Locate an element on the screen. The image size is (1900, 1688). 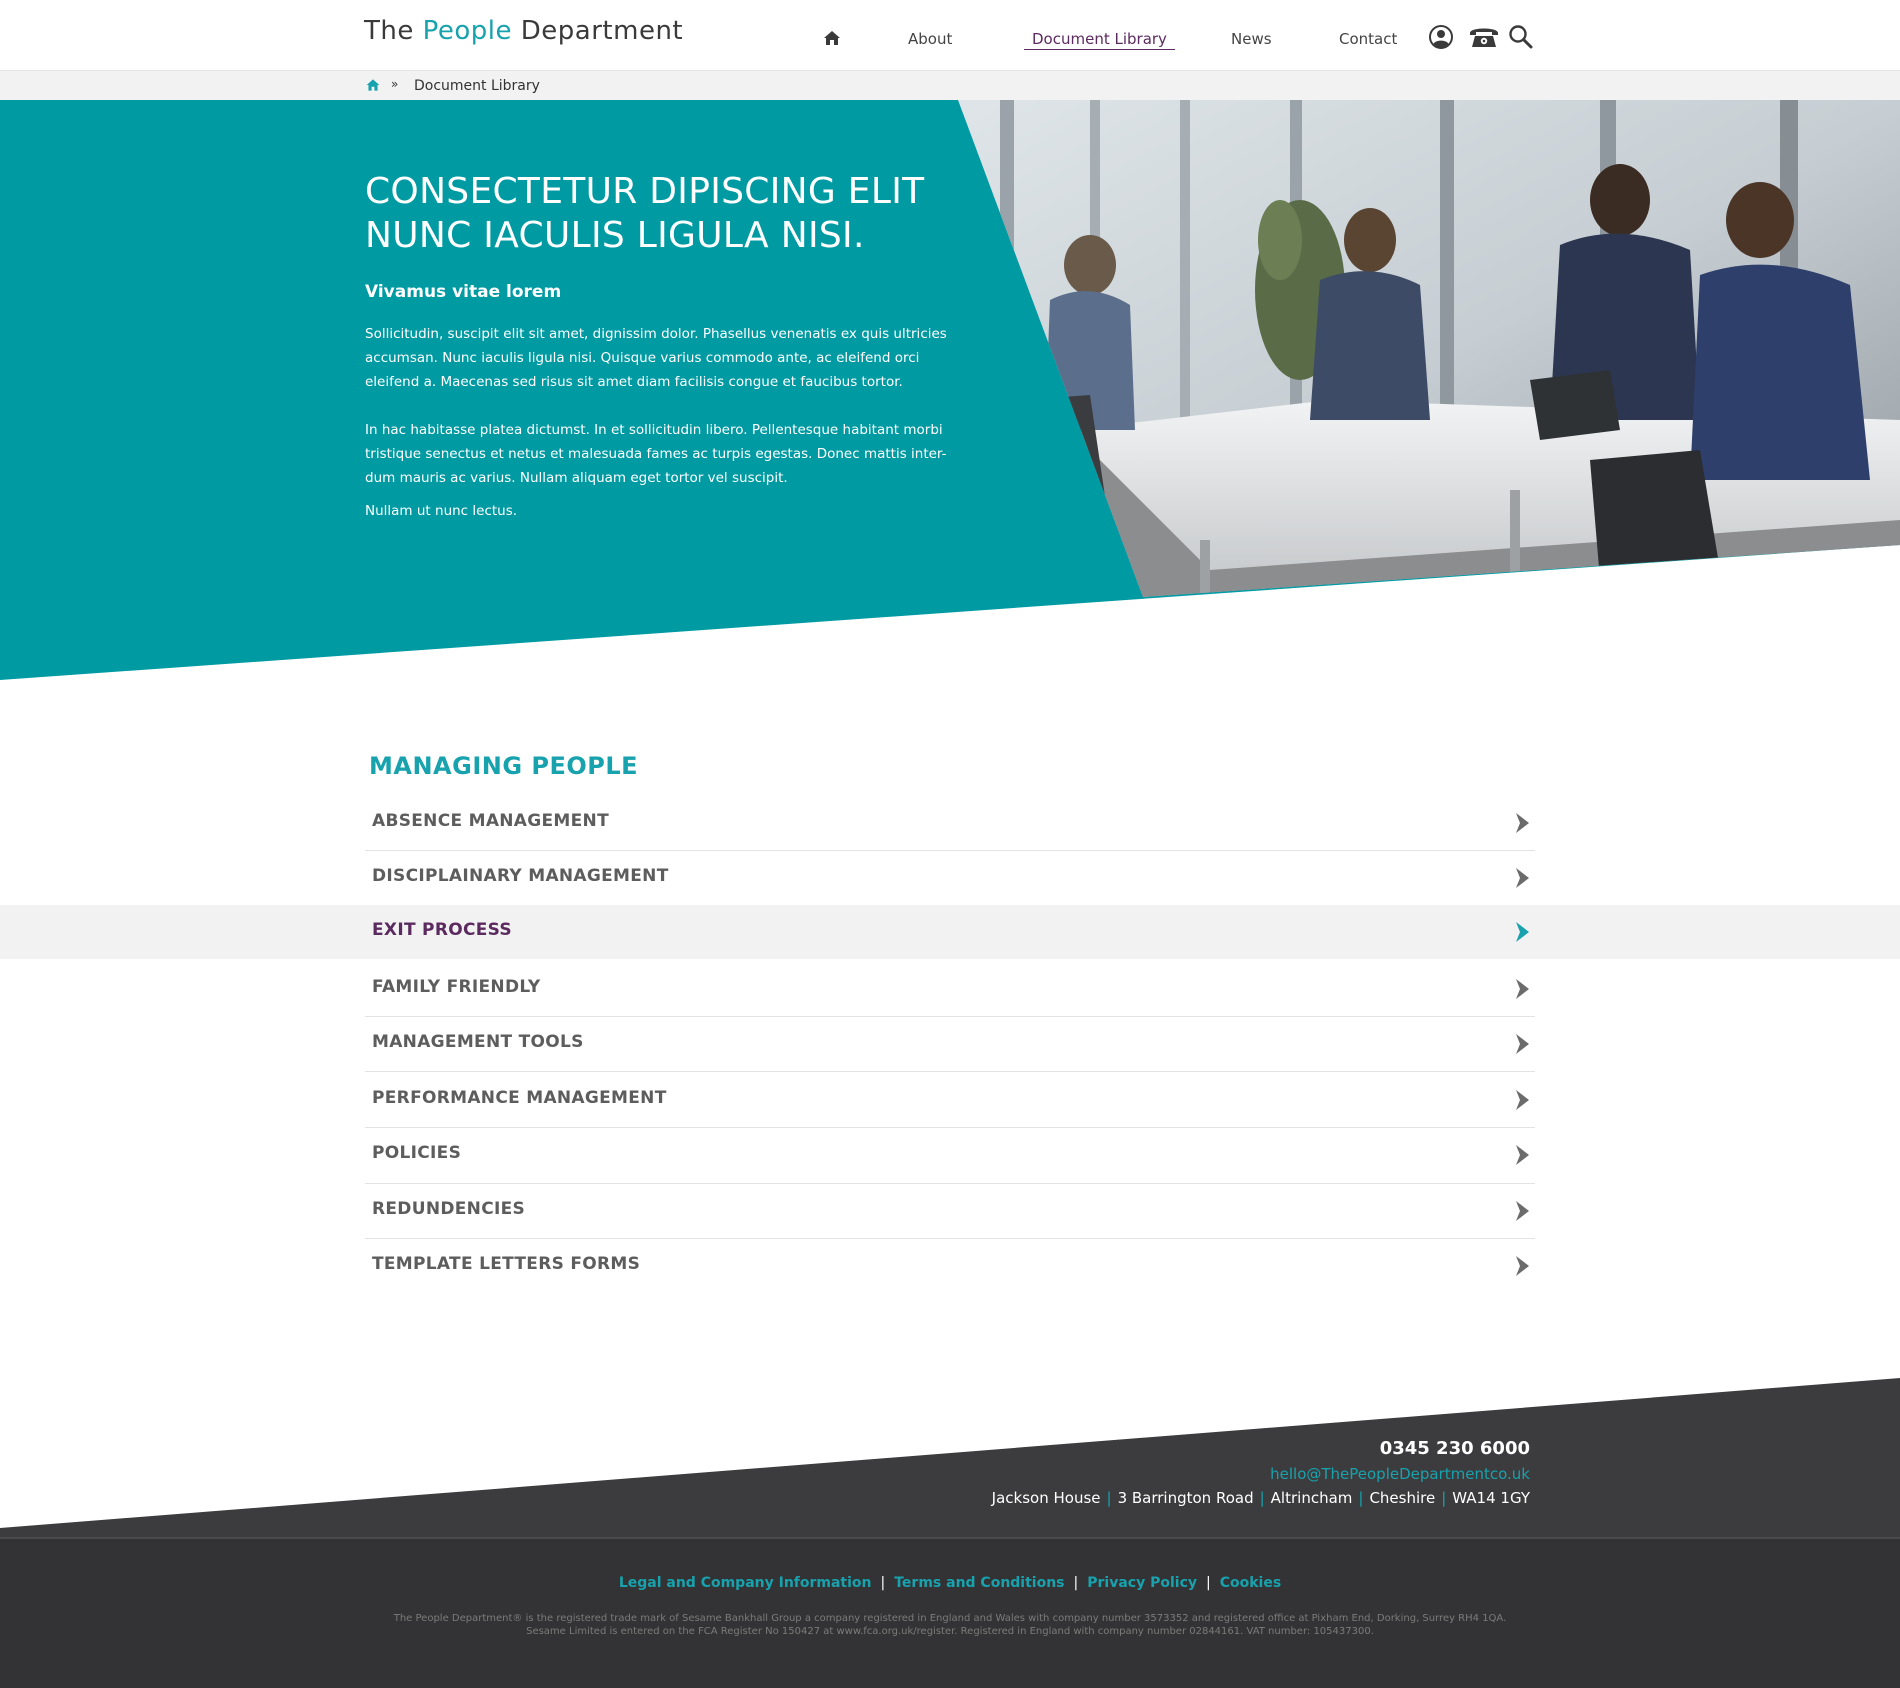
category-row-disciplinary-management: DISCIPLAINARY MANAGEMENT is located at coordinates (950, 878).